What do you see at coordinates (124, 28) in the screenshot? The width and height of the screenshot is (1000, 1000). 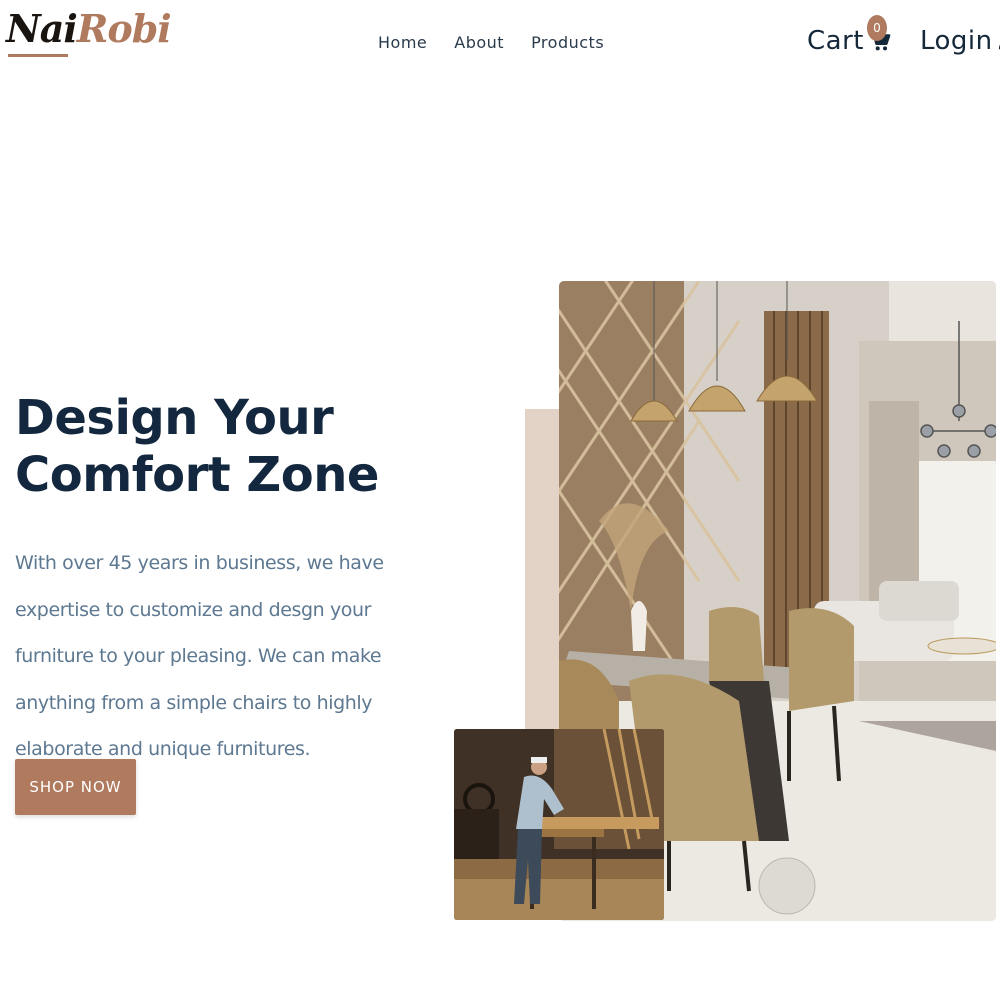 I see `logo-part-2: Robi` at bounding box center [124, 28].